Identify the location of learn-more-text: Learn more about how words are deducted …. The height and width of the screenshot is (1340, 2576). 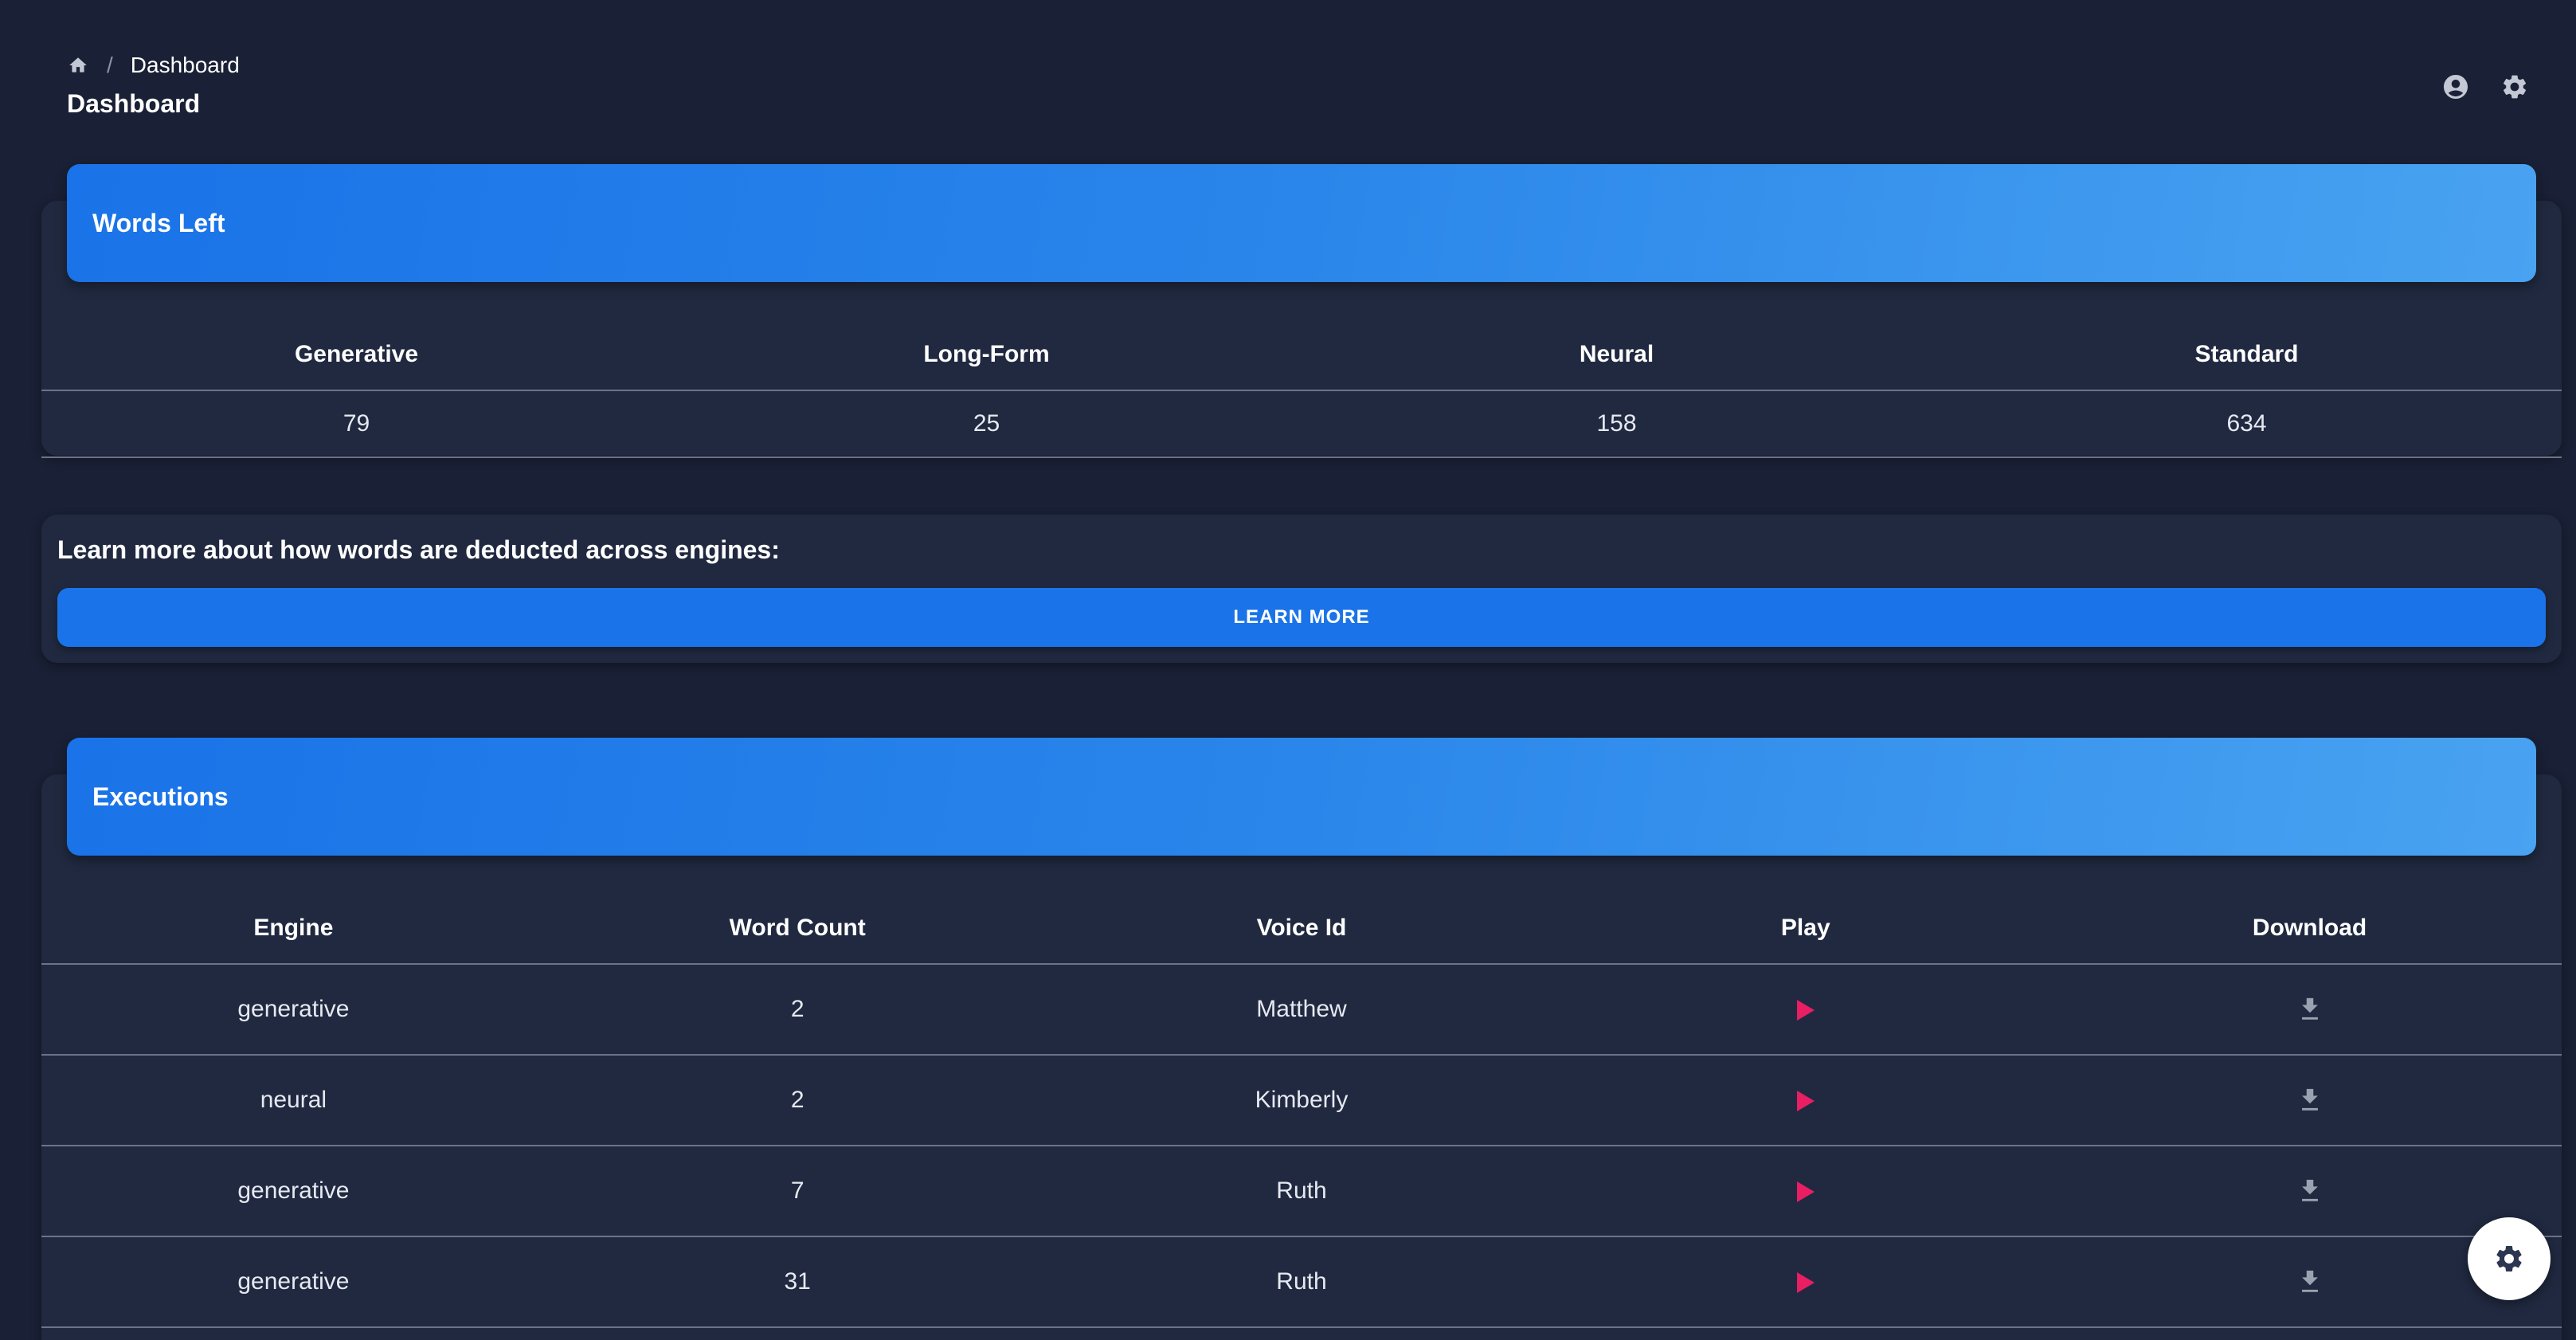
(418, 549).